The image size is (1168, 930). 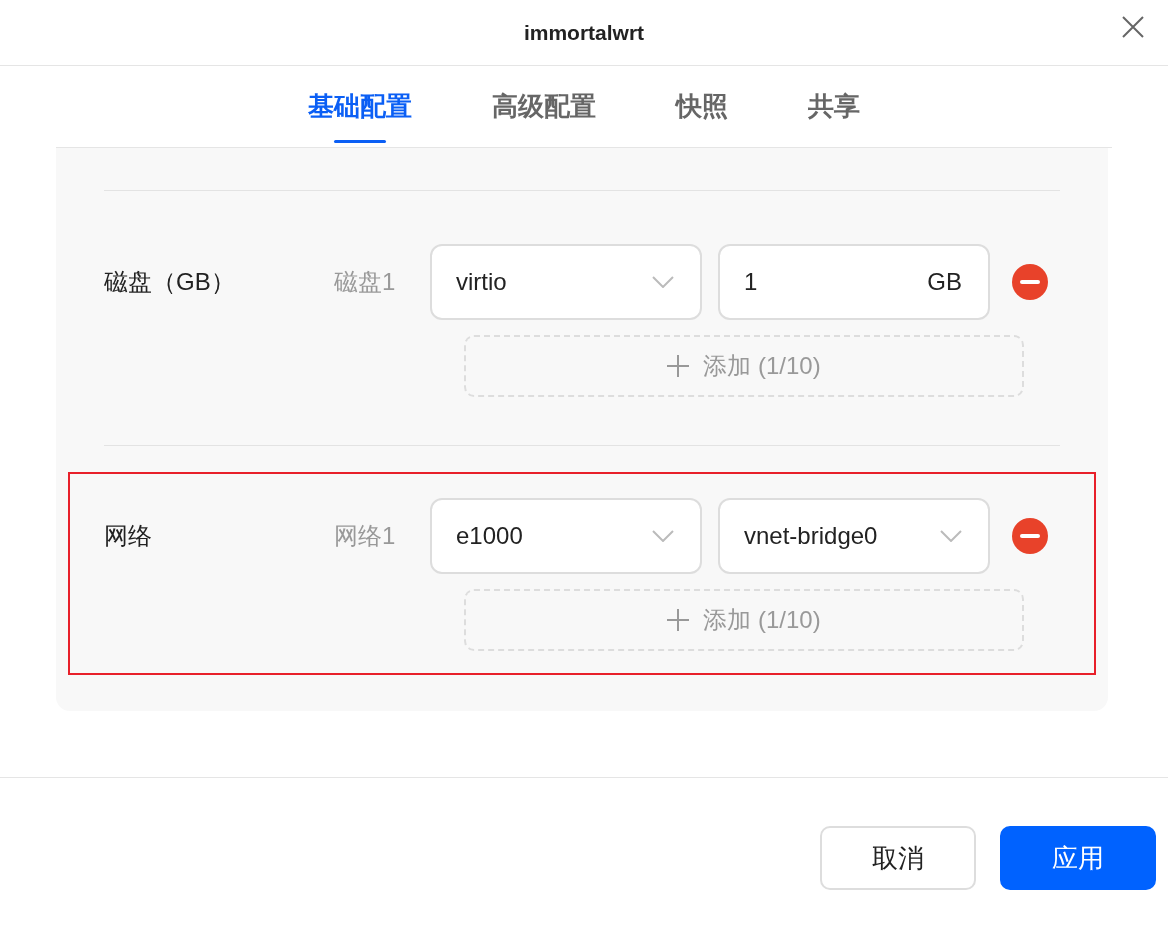 What do you see at coordinates (360, 106) in the screenshot?
I see `tab: 基础配置` at bounding box center [360, 106].